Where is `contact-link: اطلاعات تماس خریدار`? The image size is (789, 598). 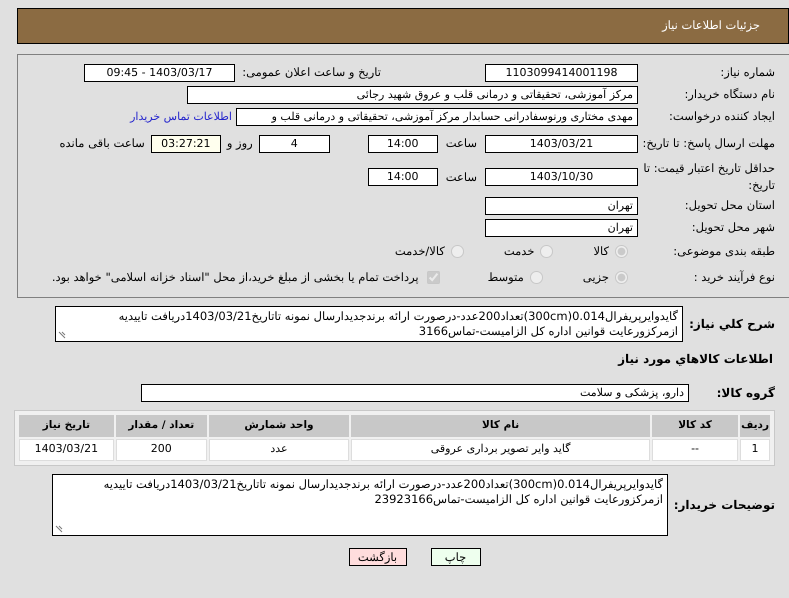
contact-link: اطلاعات تماس خریدار is located at coordinates (181, 117).